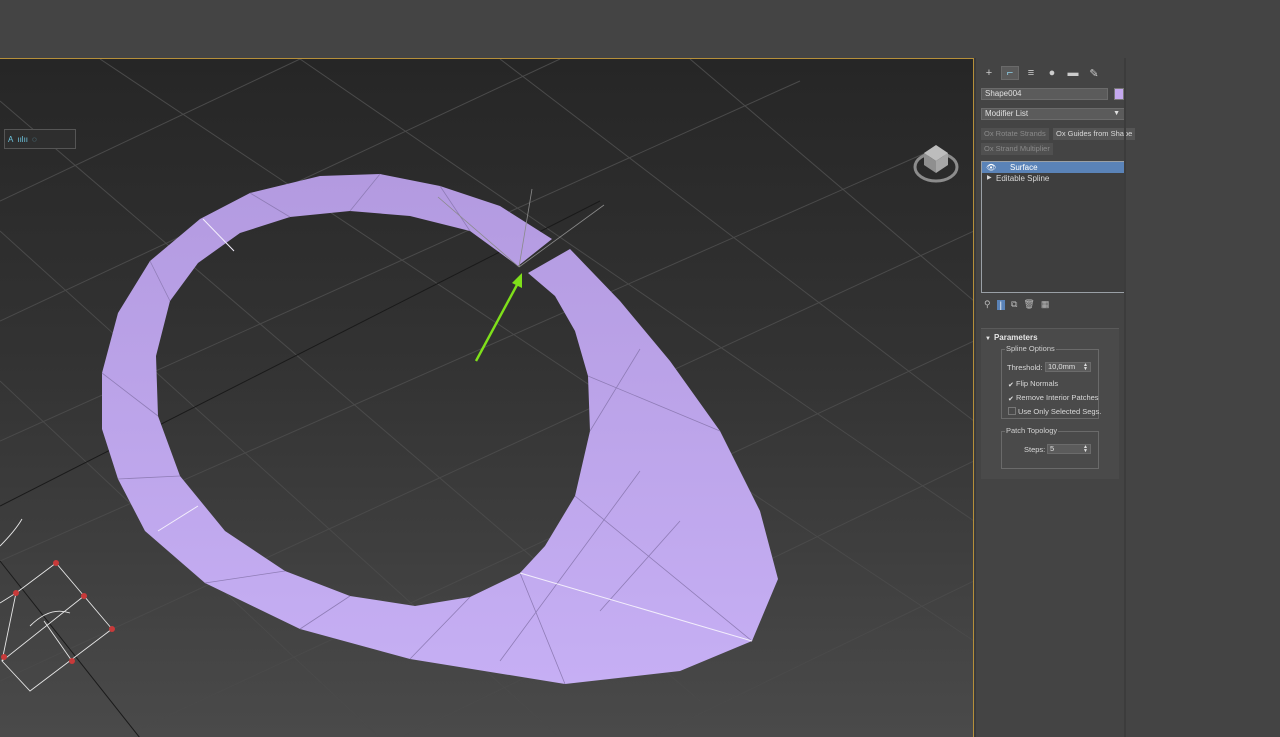 The image size is (1280, 737). I want to click on steps-value: 5, so click(1052, 448).